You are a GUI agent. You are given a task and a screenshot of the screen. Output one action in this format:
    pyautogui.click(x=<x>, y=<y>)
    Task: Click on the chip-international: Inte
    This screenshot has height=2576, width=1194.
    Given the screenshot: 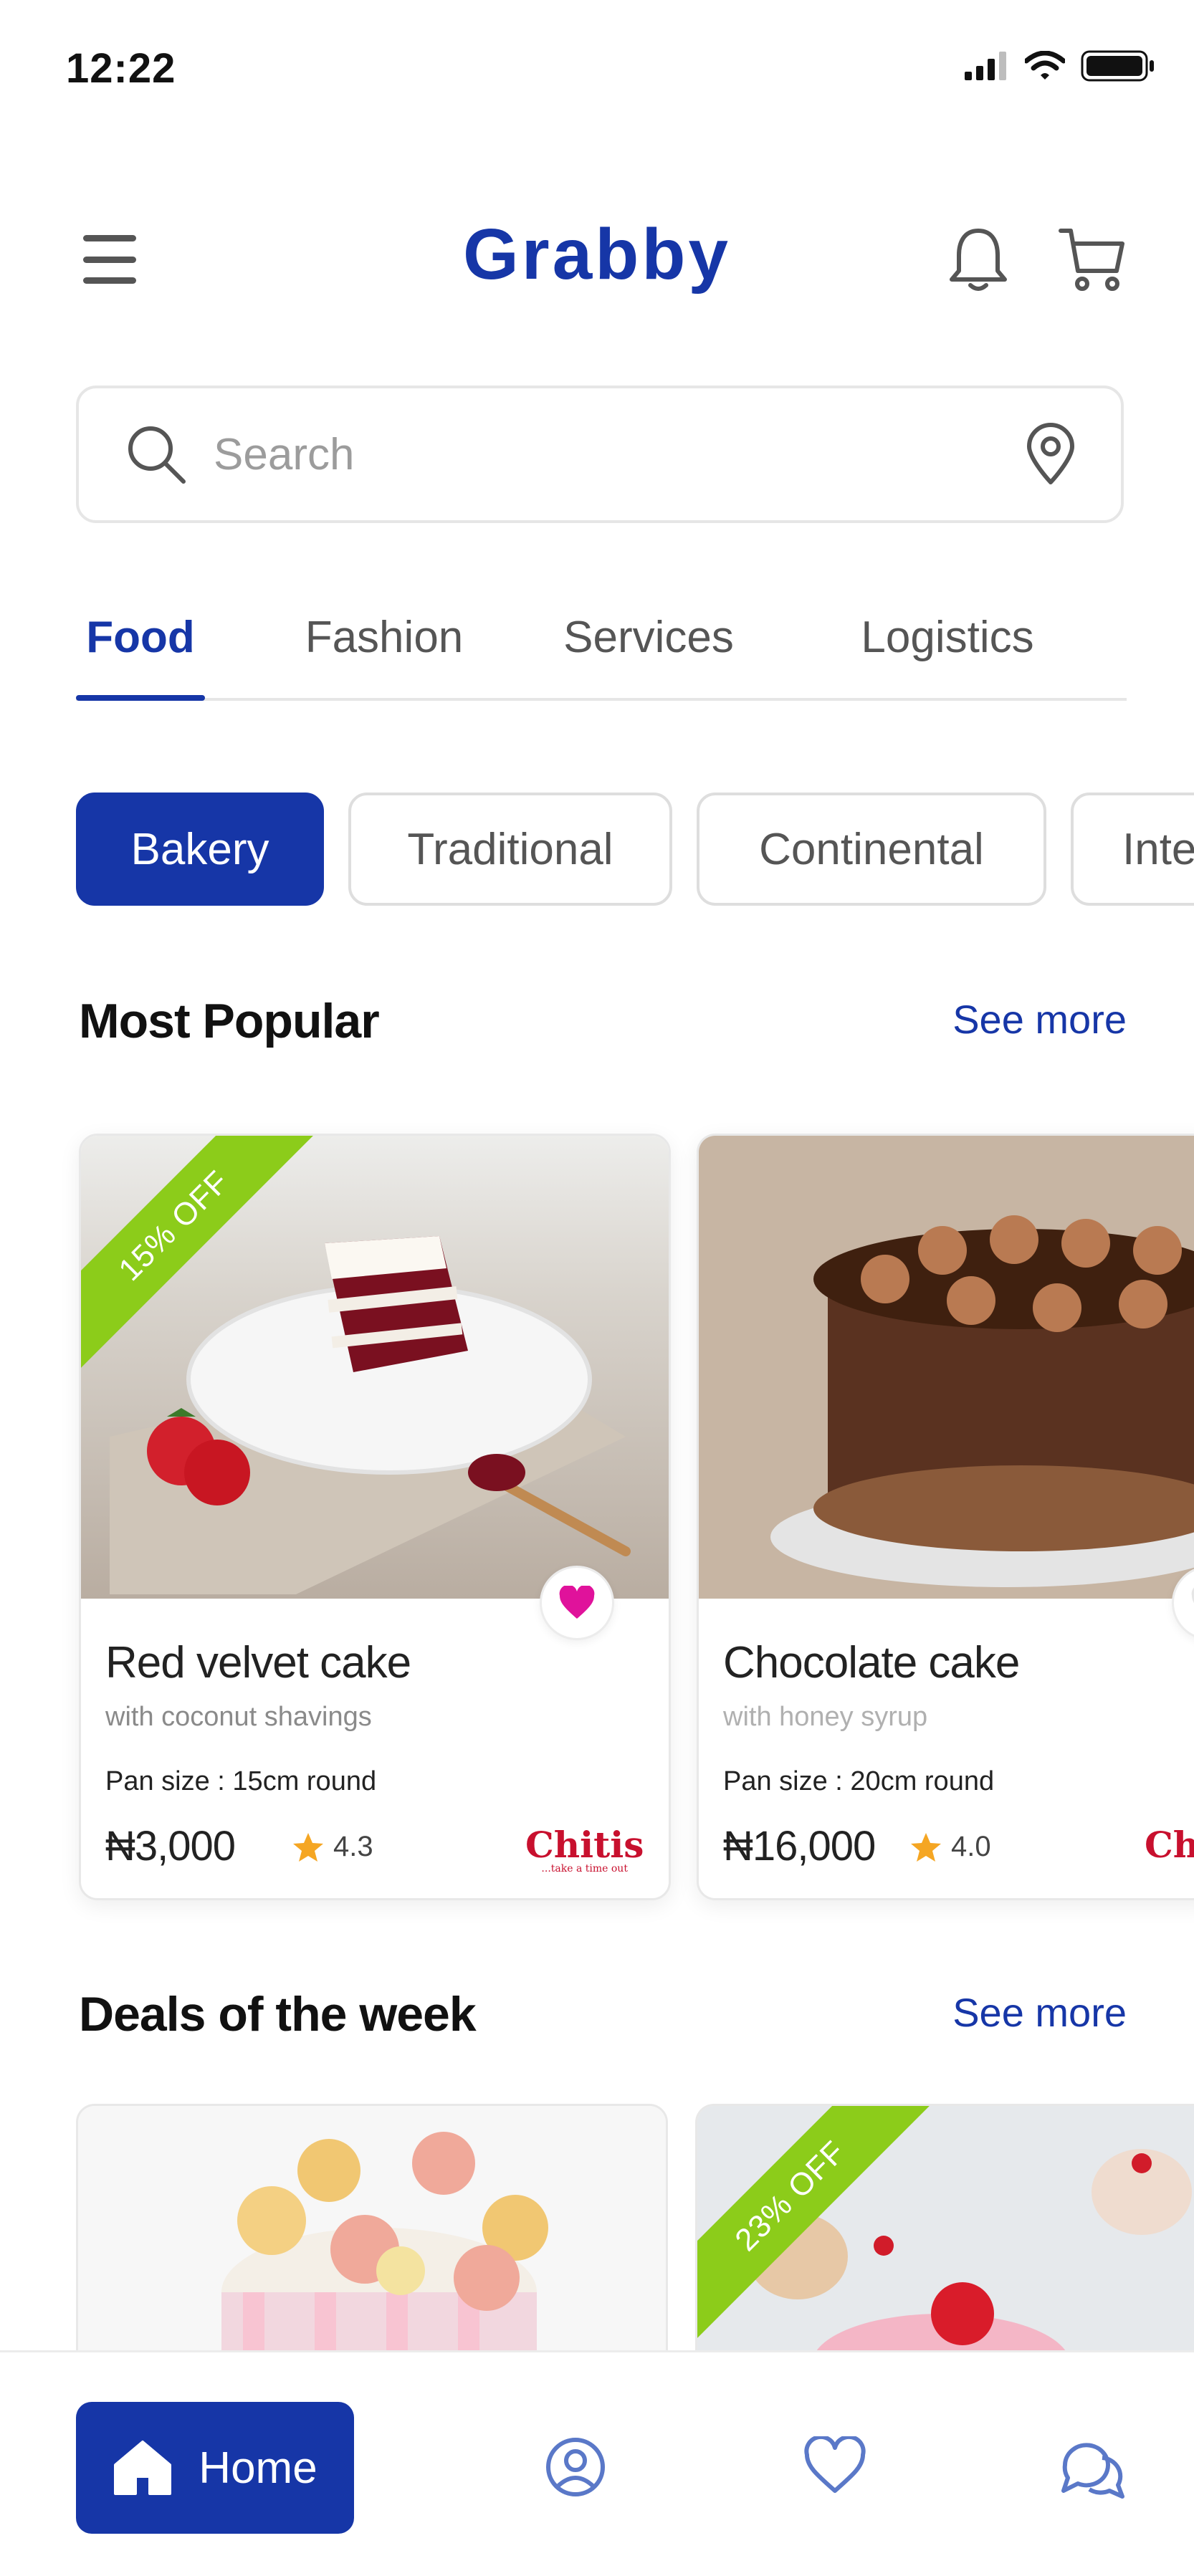 What is the action you would take?
    pyautogui.click(x=1132, y=850)
    